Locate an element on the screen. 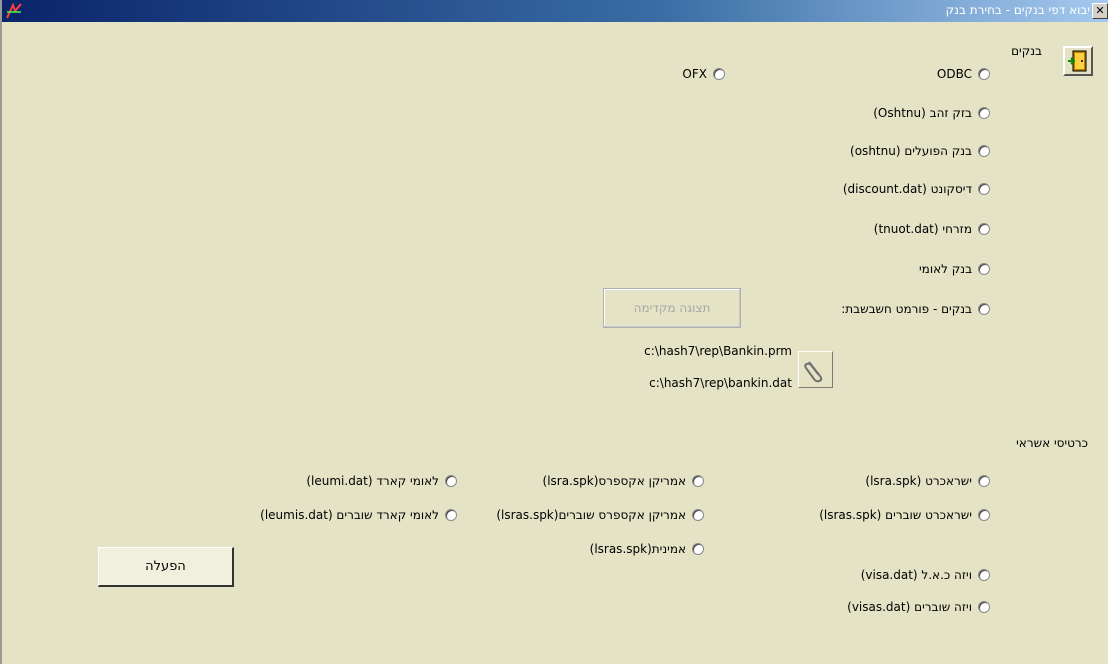 The width and height of the screenshot is (1108, 664). card-option-visa-cal: ויזה כ.א.ל (visa.dat) is located at coordinates (925, 575).